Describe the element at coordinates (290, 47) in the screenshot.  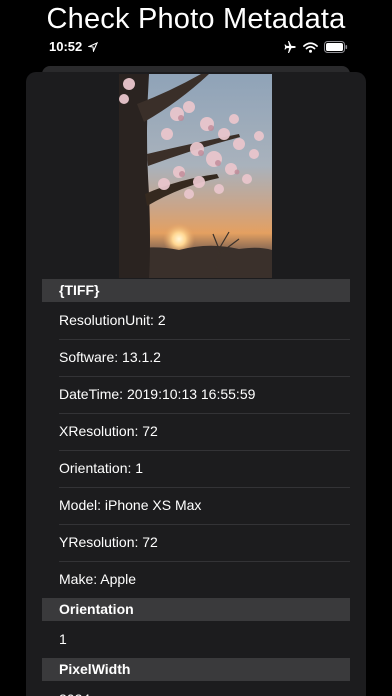
I see `airplane-icon` at that location.